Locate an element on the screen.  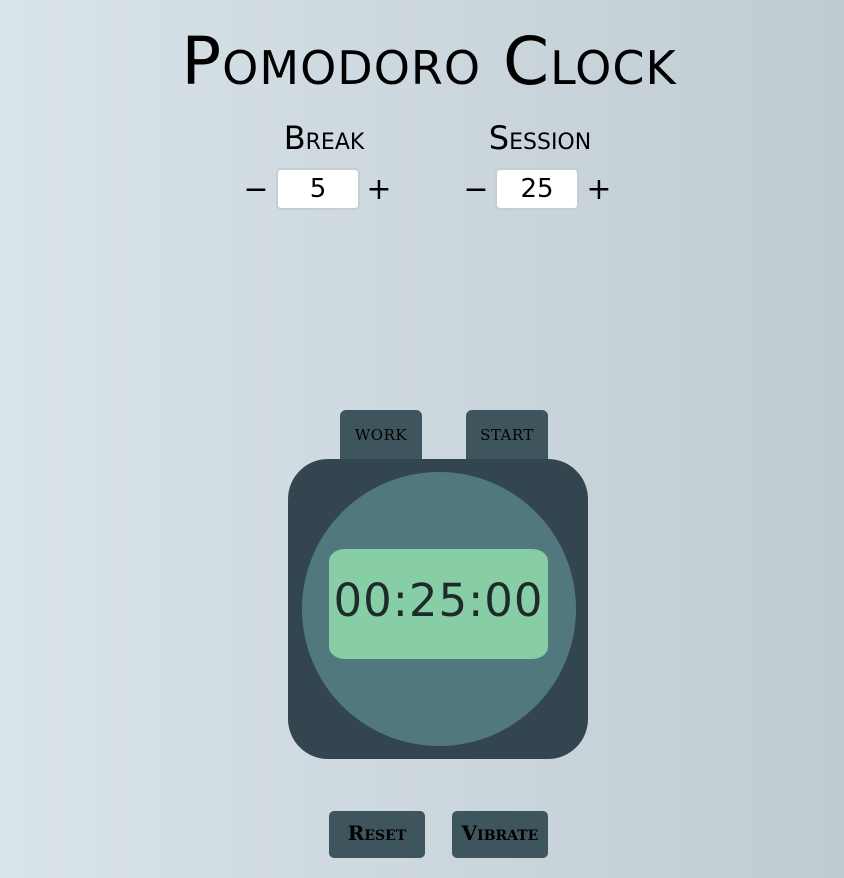
session-length-input: 25 is located at coordinates (537, 189).